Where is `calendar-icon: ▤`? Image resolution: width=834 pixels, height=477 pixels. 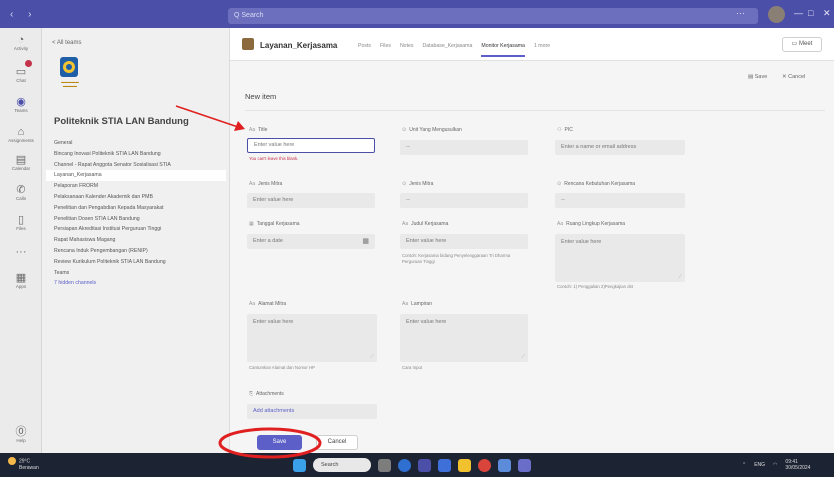
calendar-icon: ▤ is located at coordinates (21, 160).